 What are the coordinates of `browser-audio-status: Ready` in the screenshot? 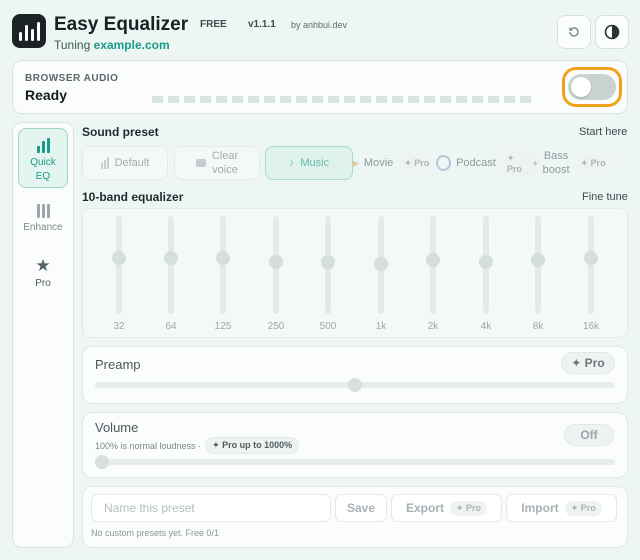 It's located at (46, 95).